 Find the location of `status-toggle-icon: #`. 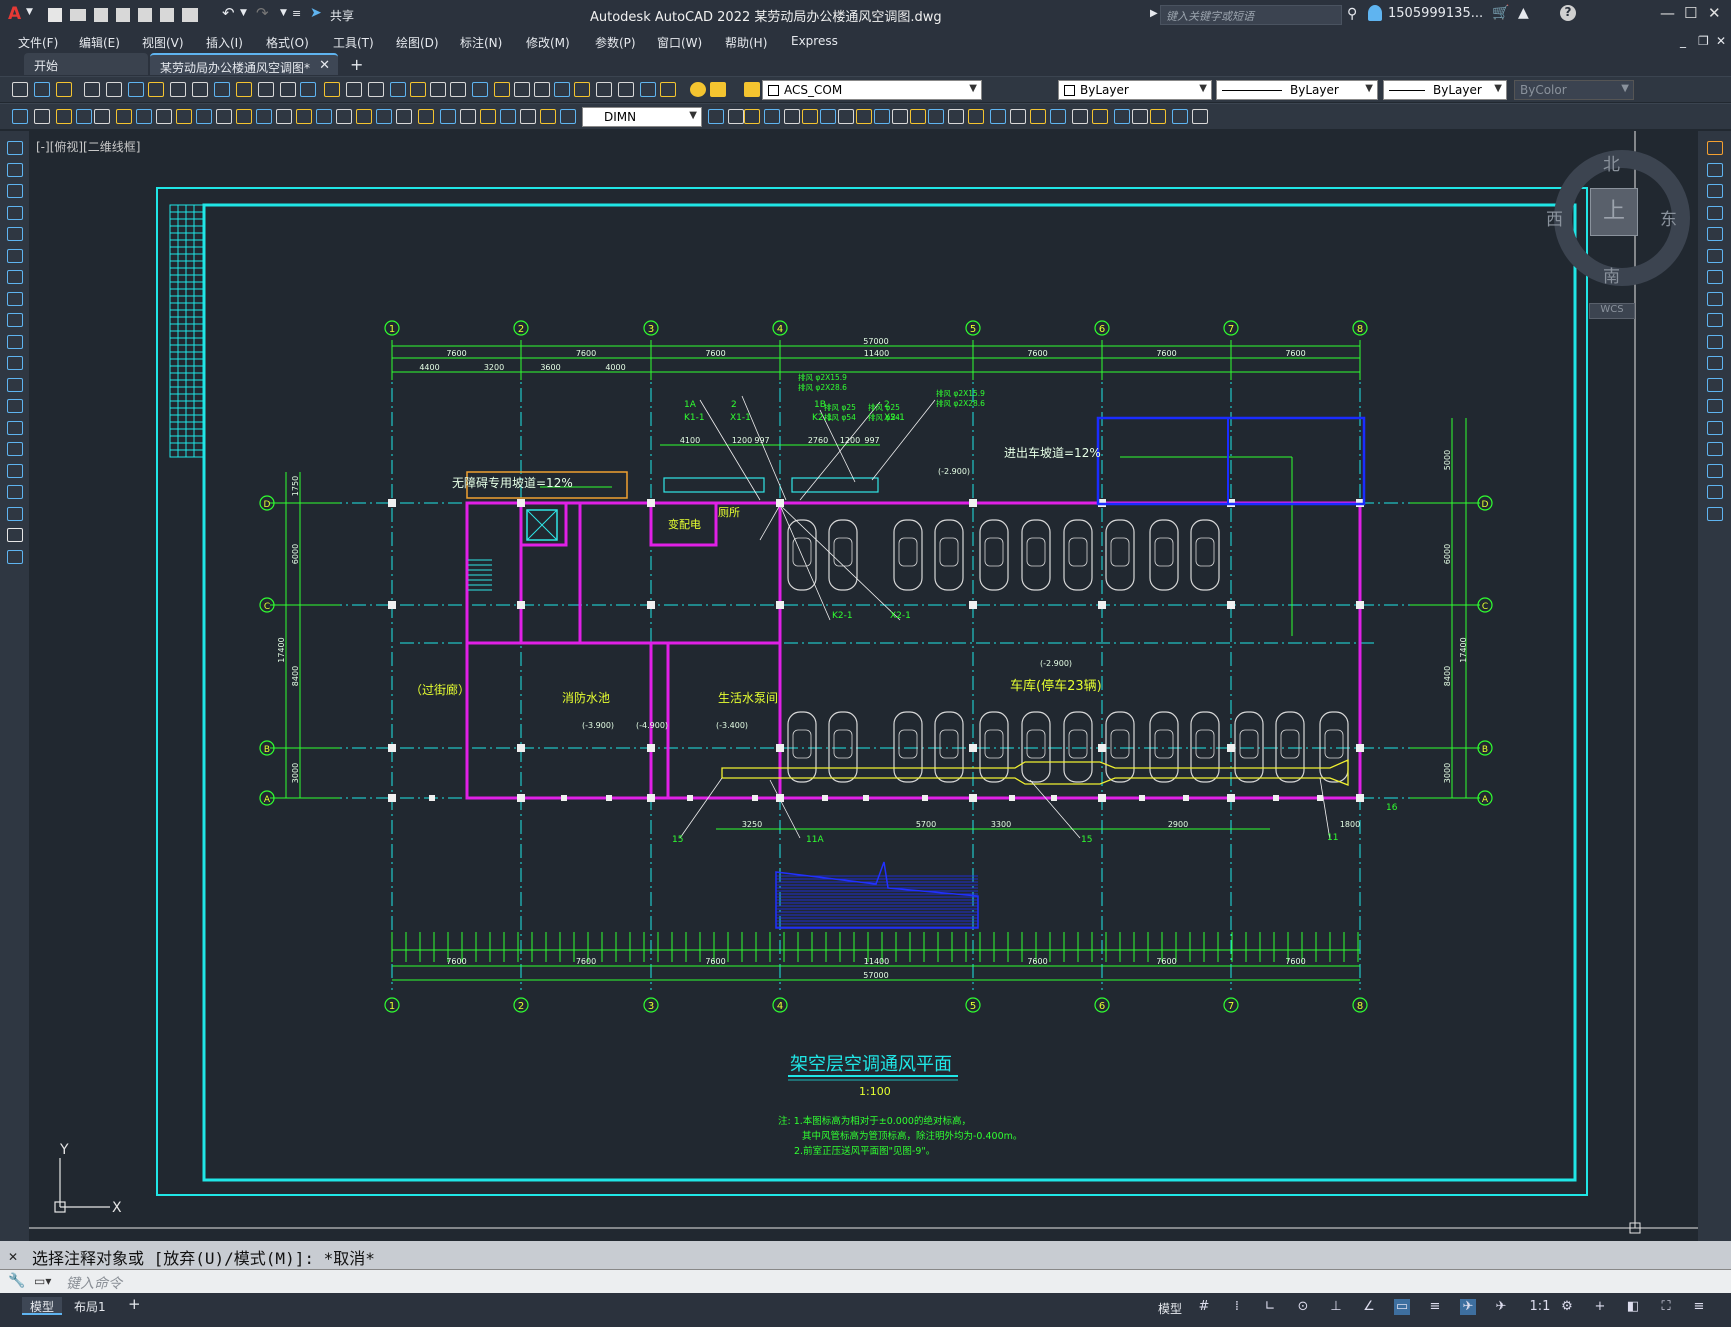

status-toggle-icon: # is located at coordinates (1204, 1307).